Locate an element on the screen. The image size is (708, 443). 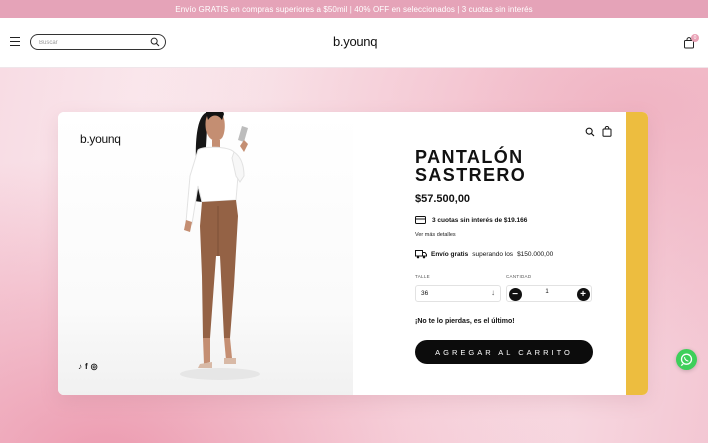
arrow-down-icon: ↓ is located at coordinates (493, 292).